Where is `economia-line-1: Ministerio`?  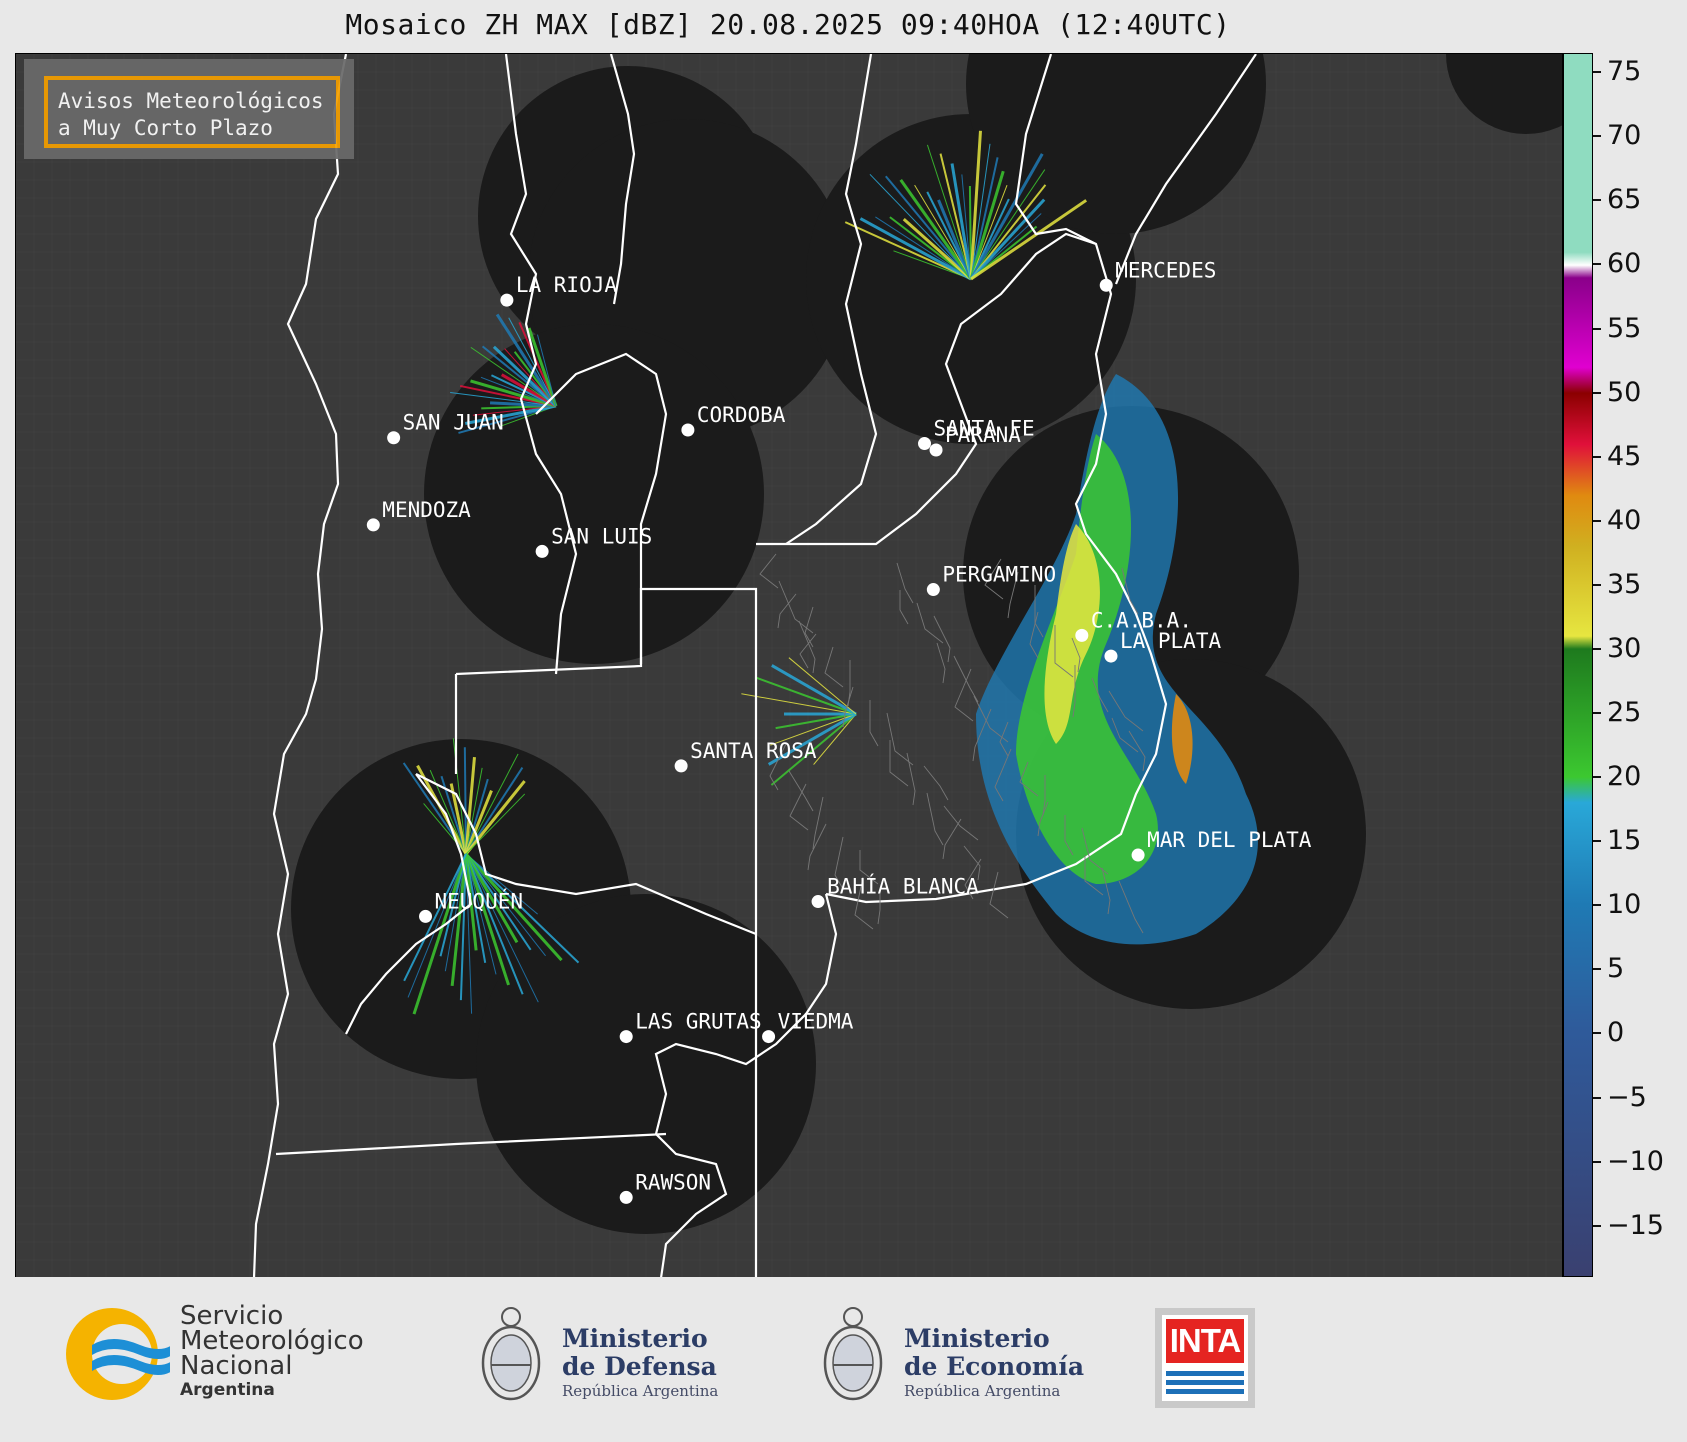 economia-line-1: Ministerio is located at coordinates (977, 1338).